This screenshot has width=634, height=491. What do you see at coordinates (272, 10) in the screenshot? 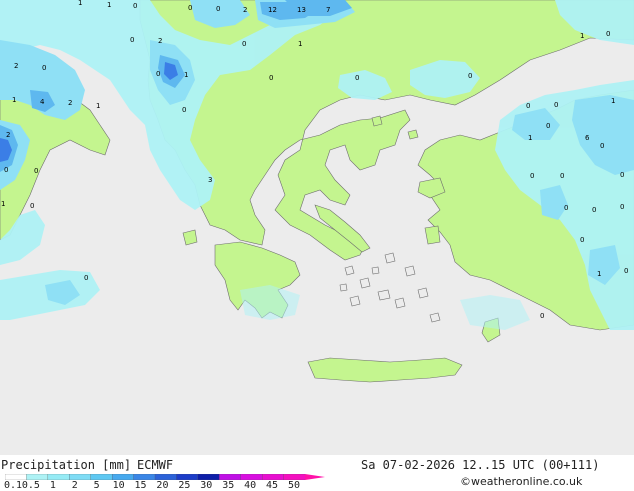
I see `value-label: 12` at bounding box center [272, 10].